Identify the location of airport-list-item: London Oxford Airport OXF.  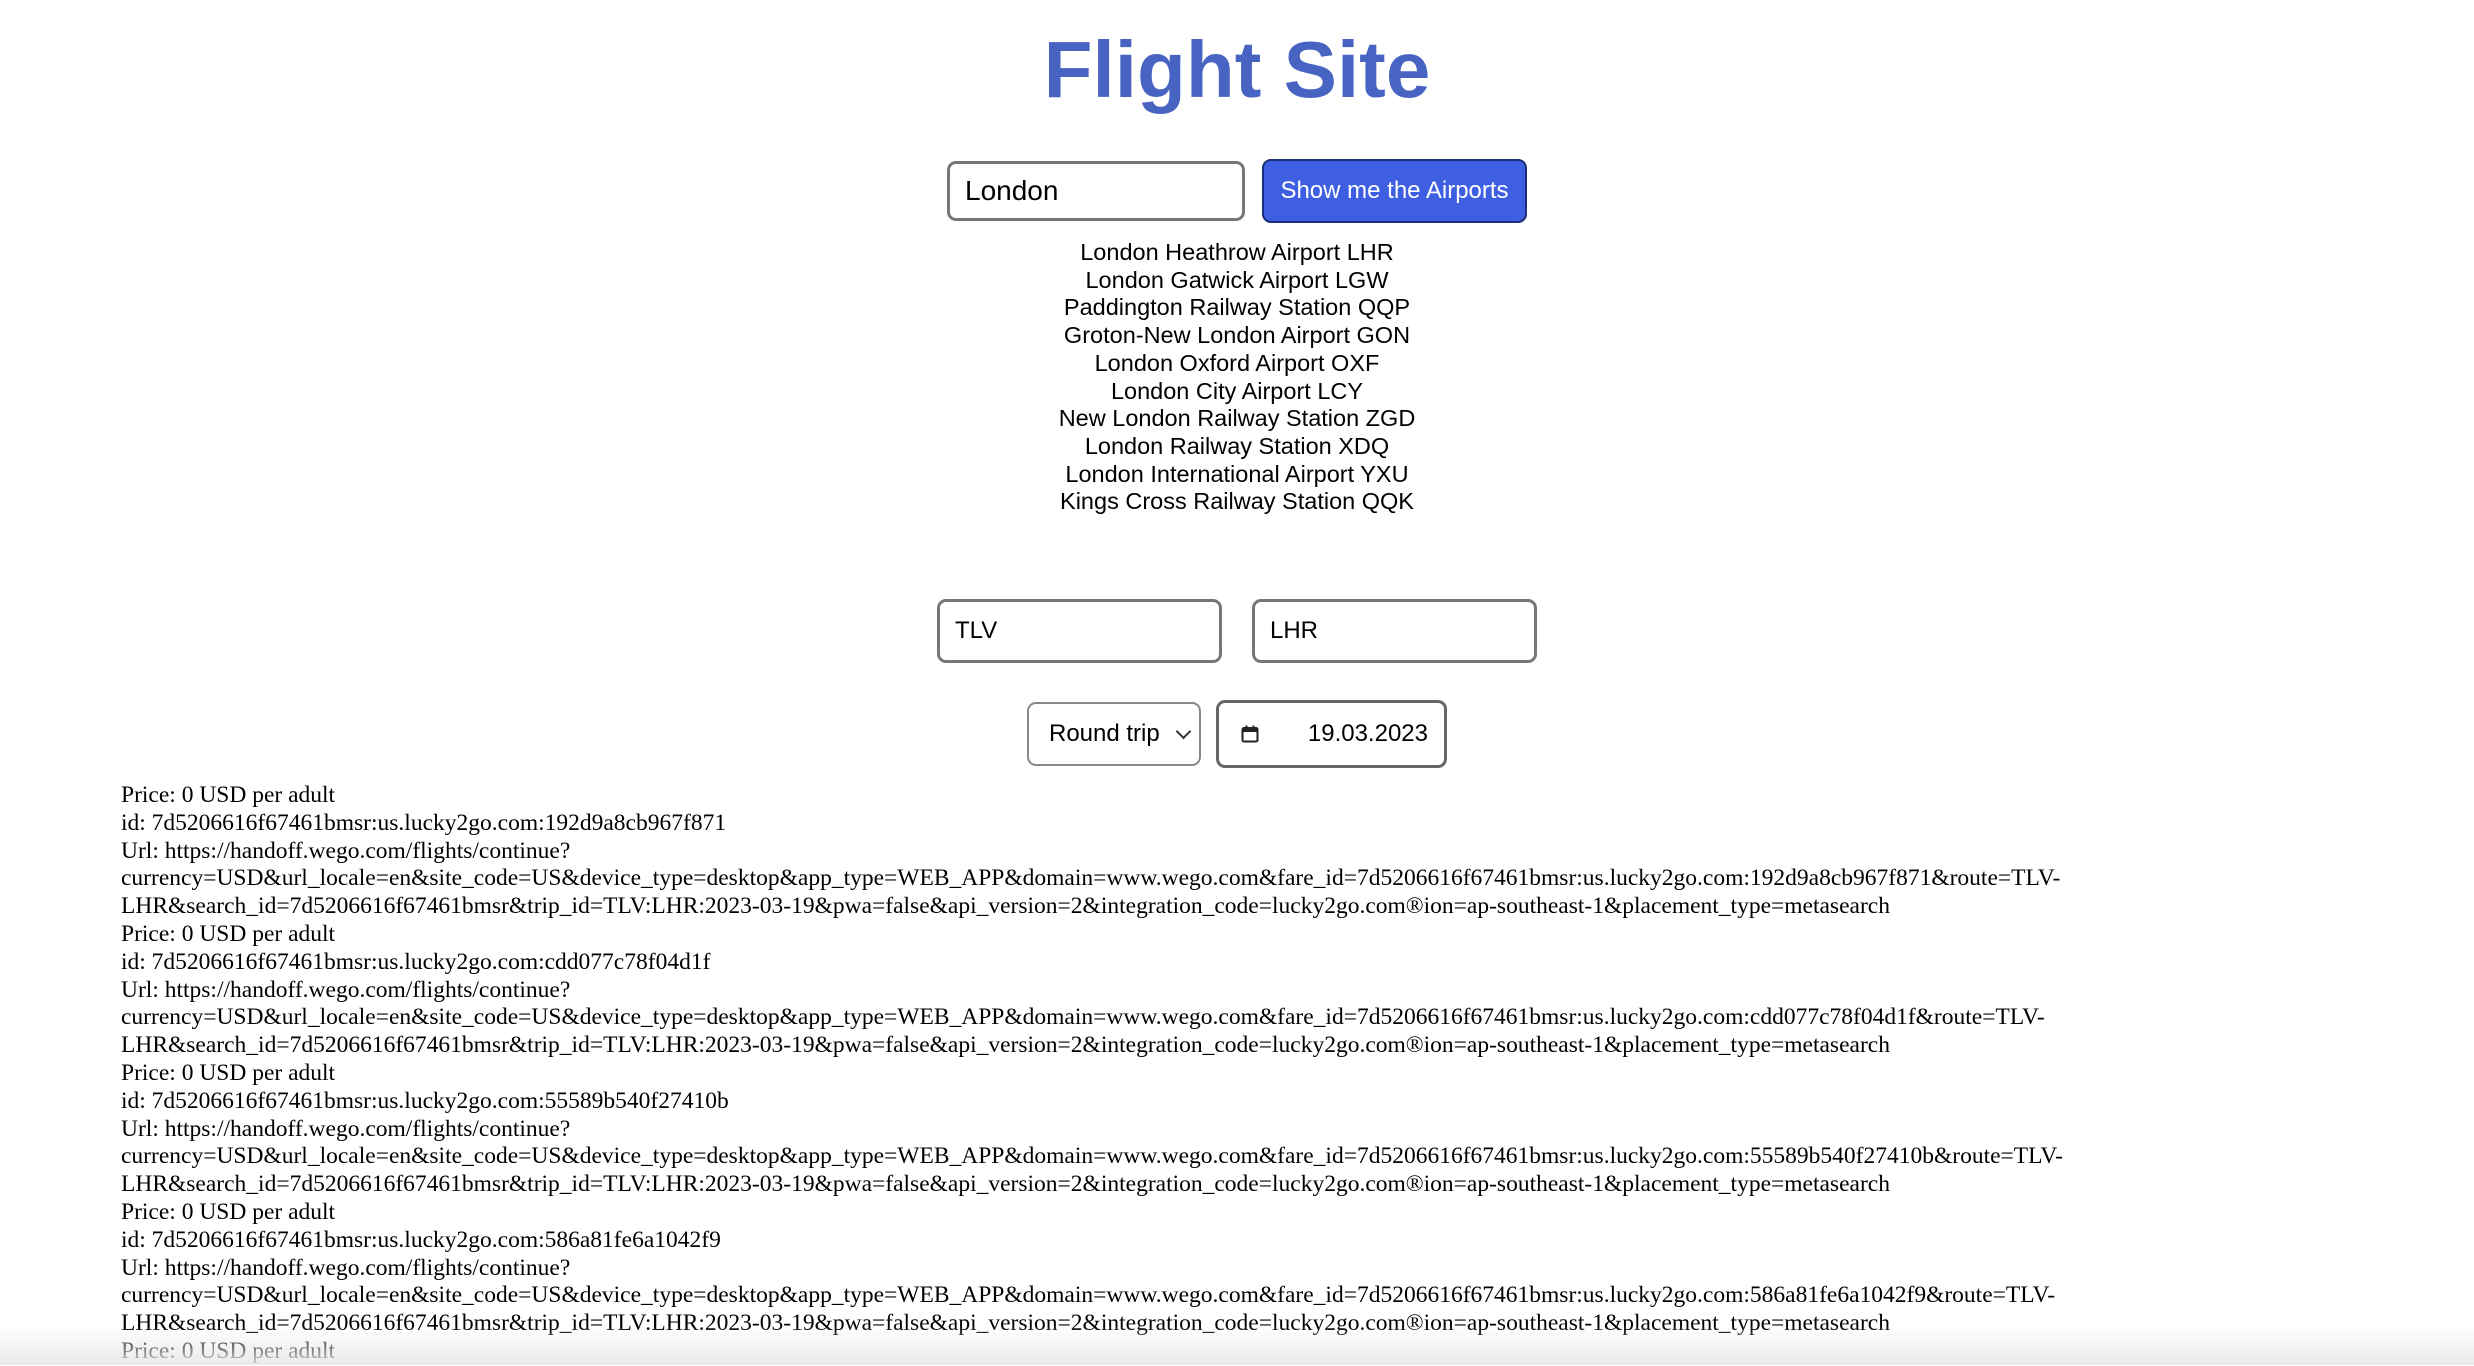
(1237, 362).